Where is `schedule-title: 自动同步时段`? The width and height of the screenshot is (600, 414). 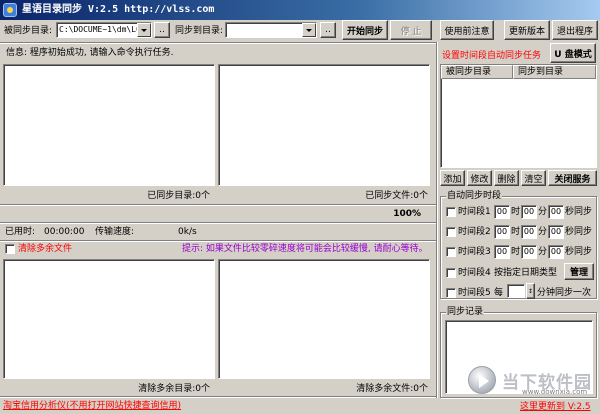
schedule-title: 自动同步时段 is located at coordinates (474, 196).